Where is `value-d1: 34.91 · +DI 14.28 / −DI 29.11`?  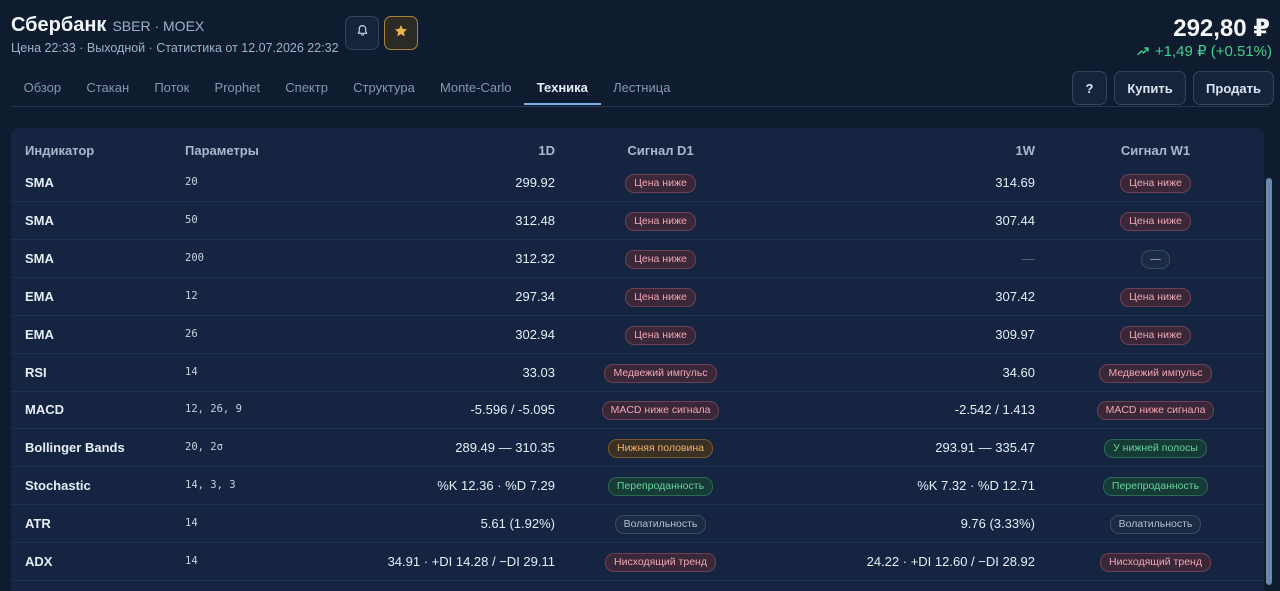 value-d1: 34.91 · +DI 14.28 / −DI 29.11 is located at coordinates (471, 561).